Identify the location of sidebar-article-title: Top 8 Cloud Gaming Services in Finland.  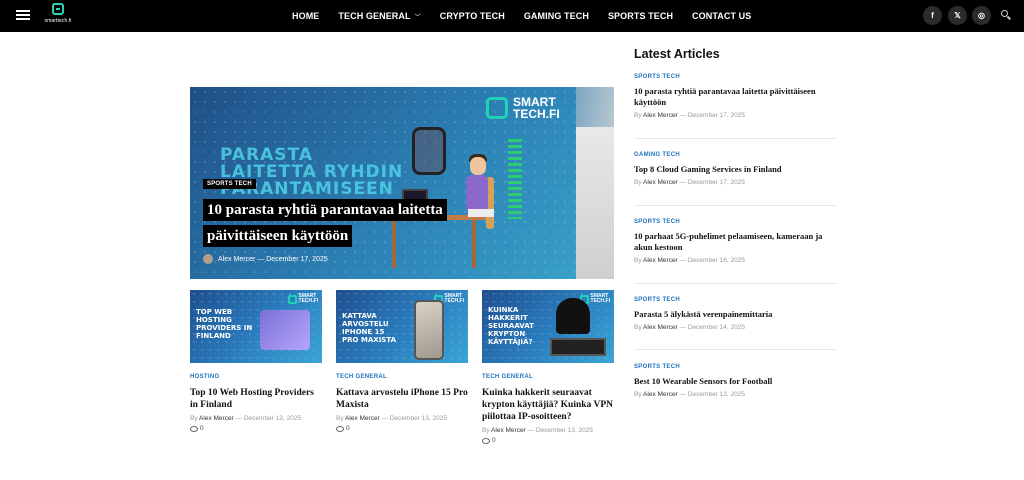
(735, 169).